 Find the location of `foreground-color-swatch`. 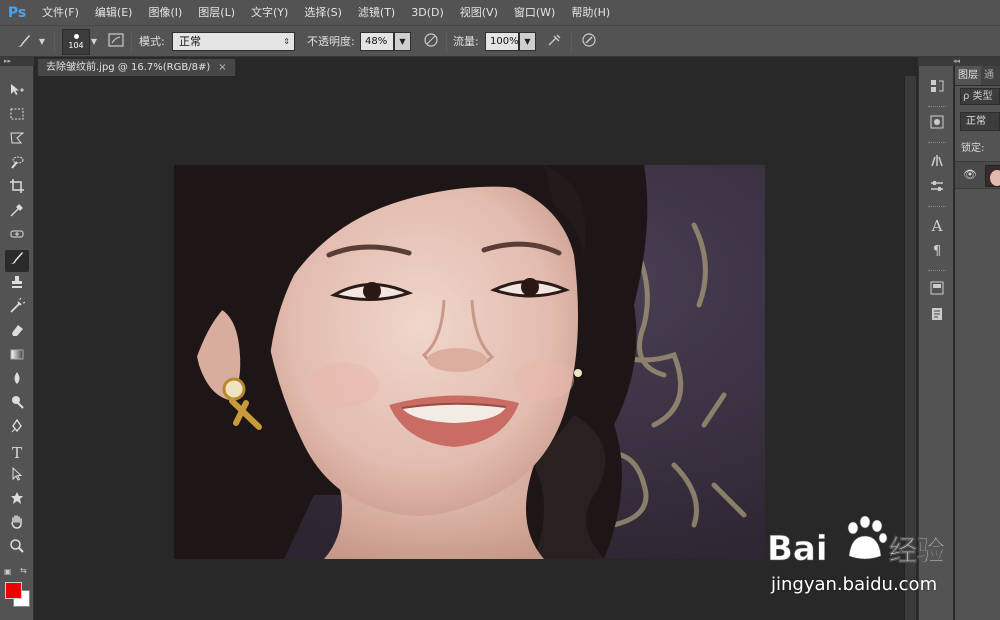

foreground-color-swatch is located at coordinates (13, 590).